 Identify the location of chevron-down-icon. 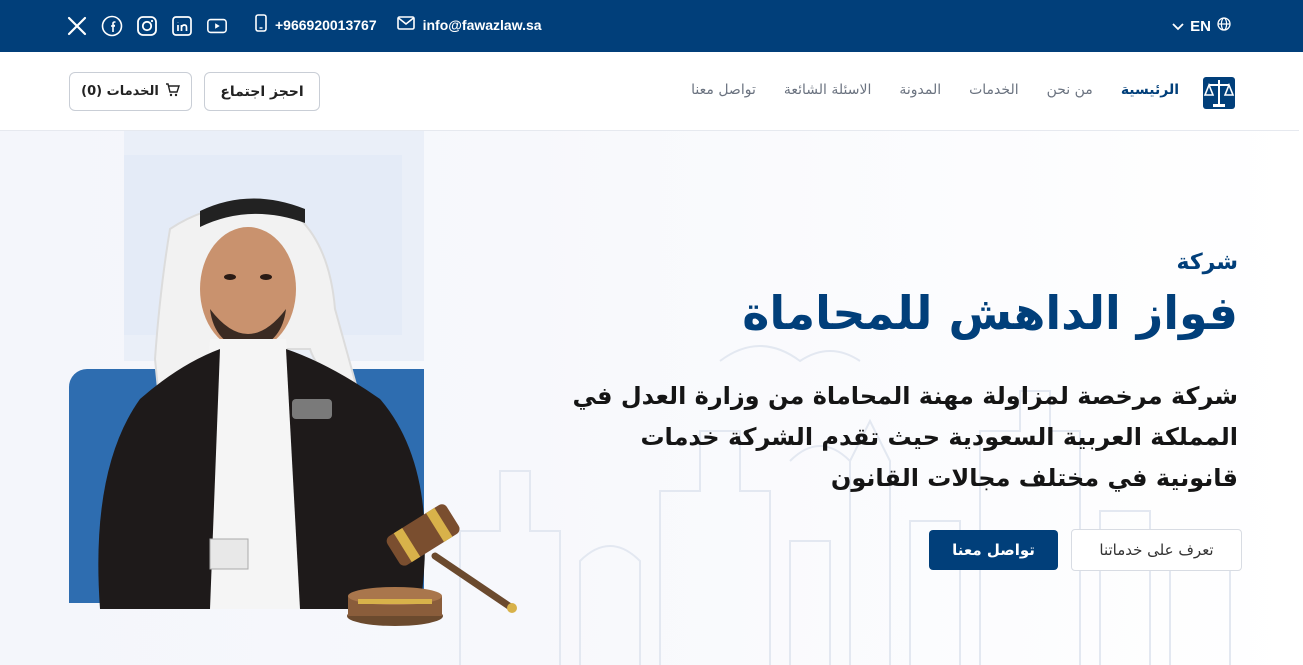
(1178, 26).